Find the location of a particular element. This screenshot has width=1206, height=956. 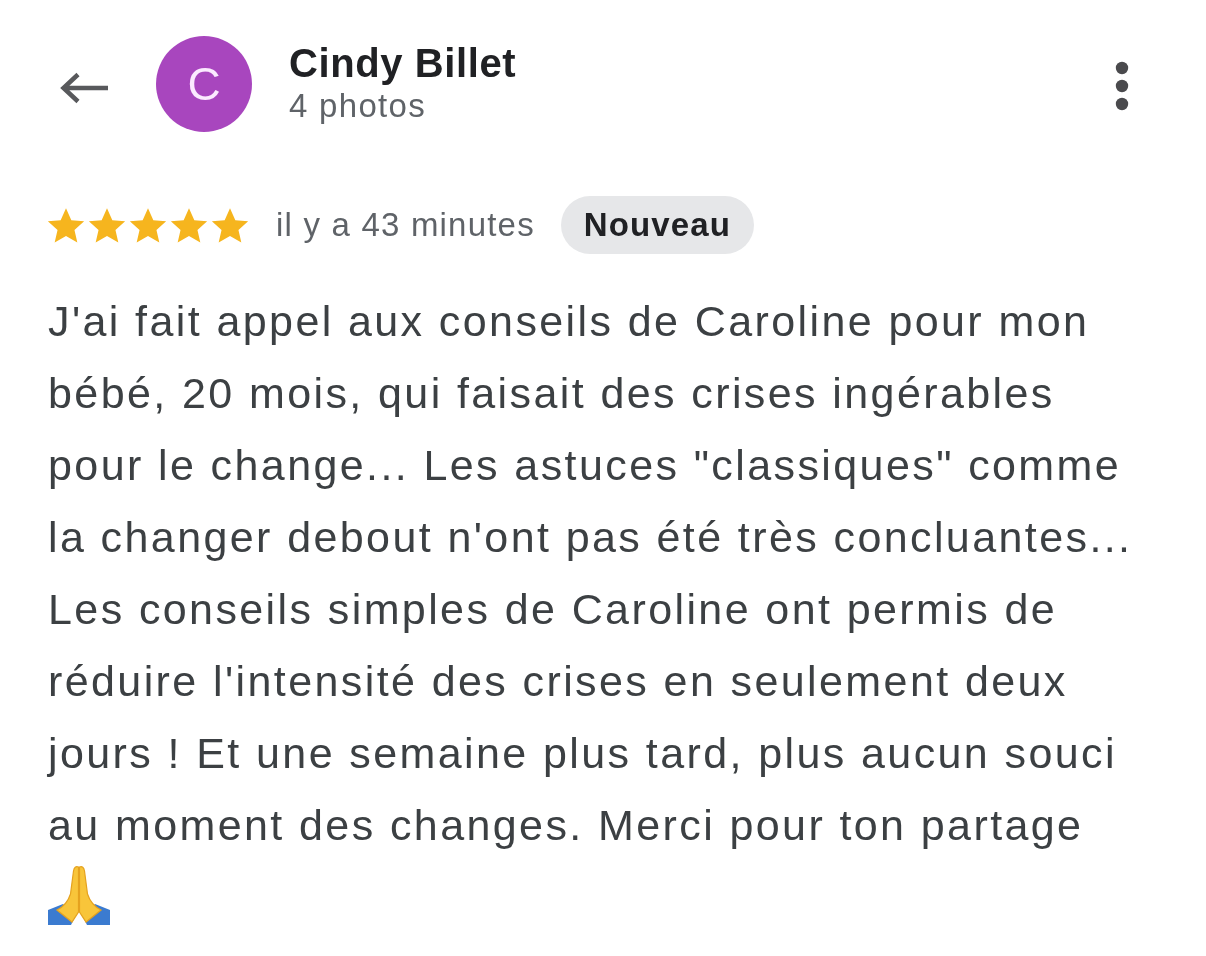

back-button is located at coordinates (84, 88).